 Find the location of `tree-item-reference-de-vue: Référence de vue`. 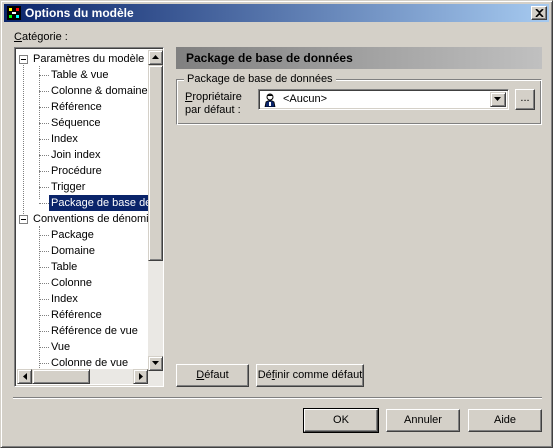

tree-item-reference-de-vue: Référence de vue is located at coordinates (94, 331).